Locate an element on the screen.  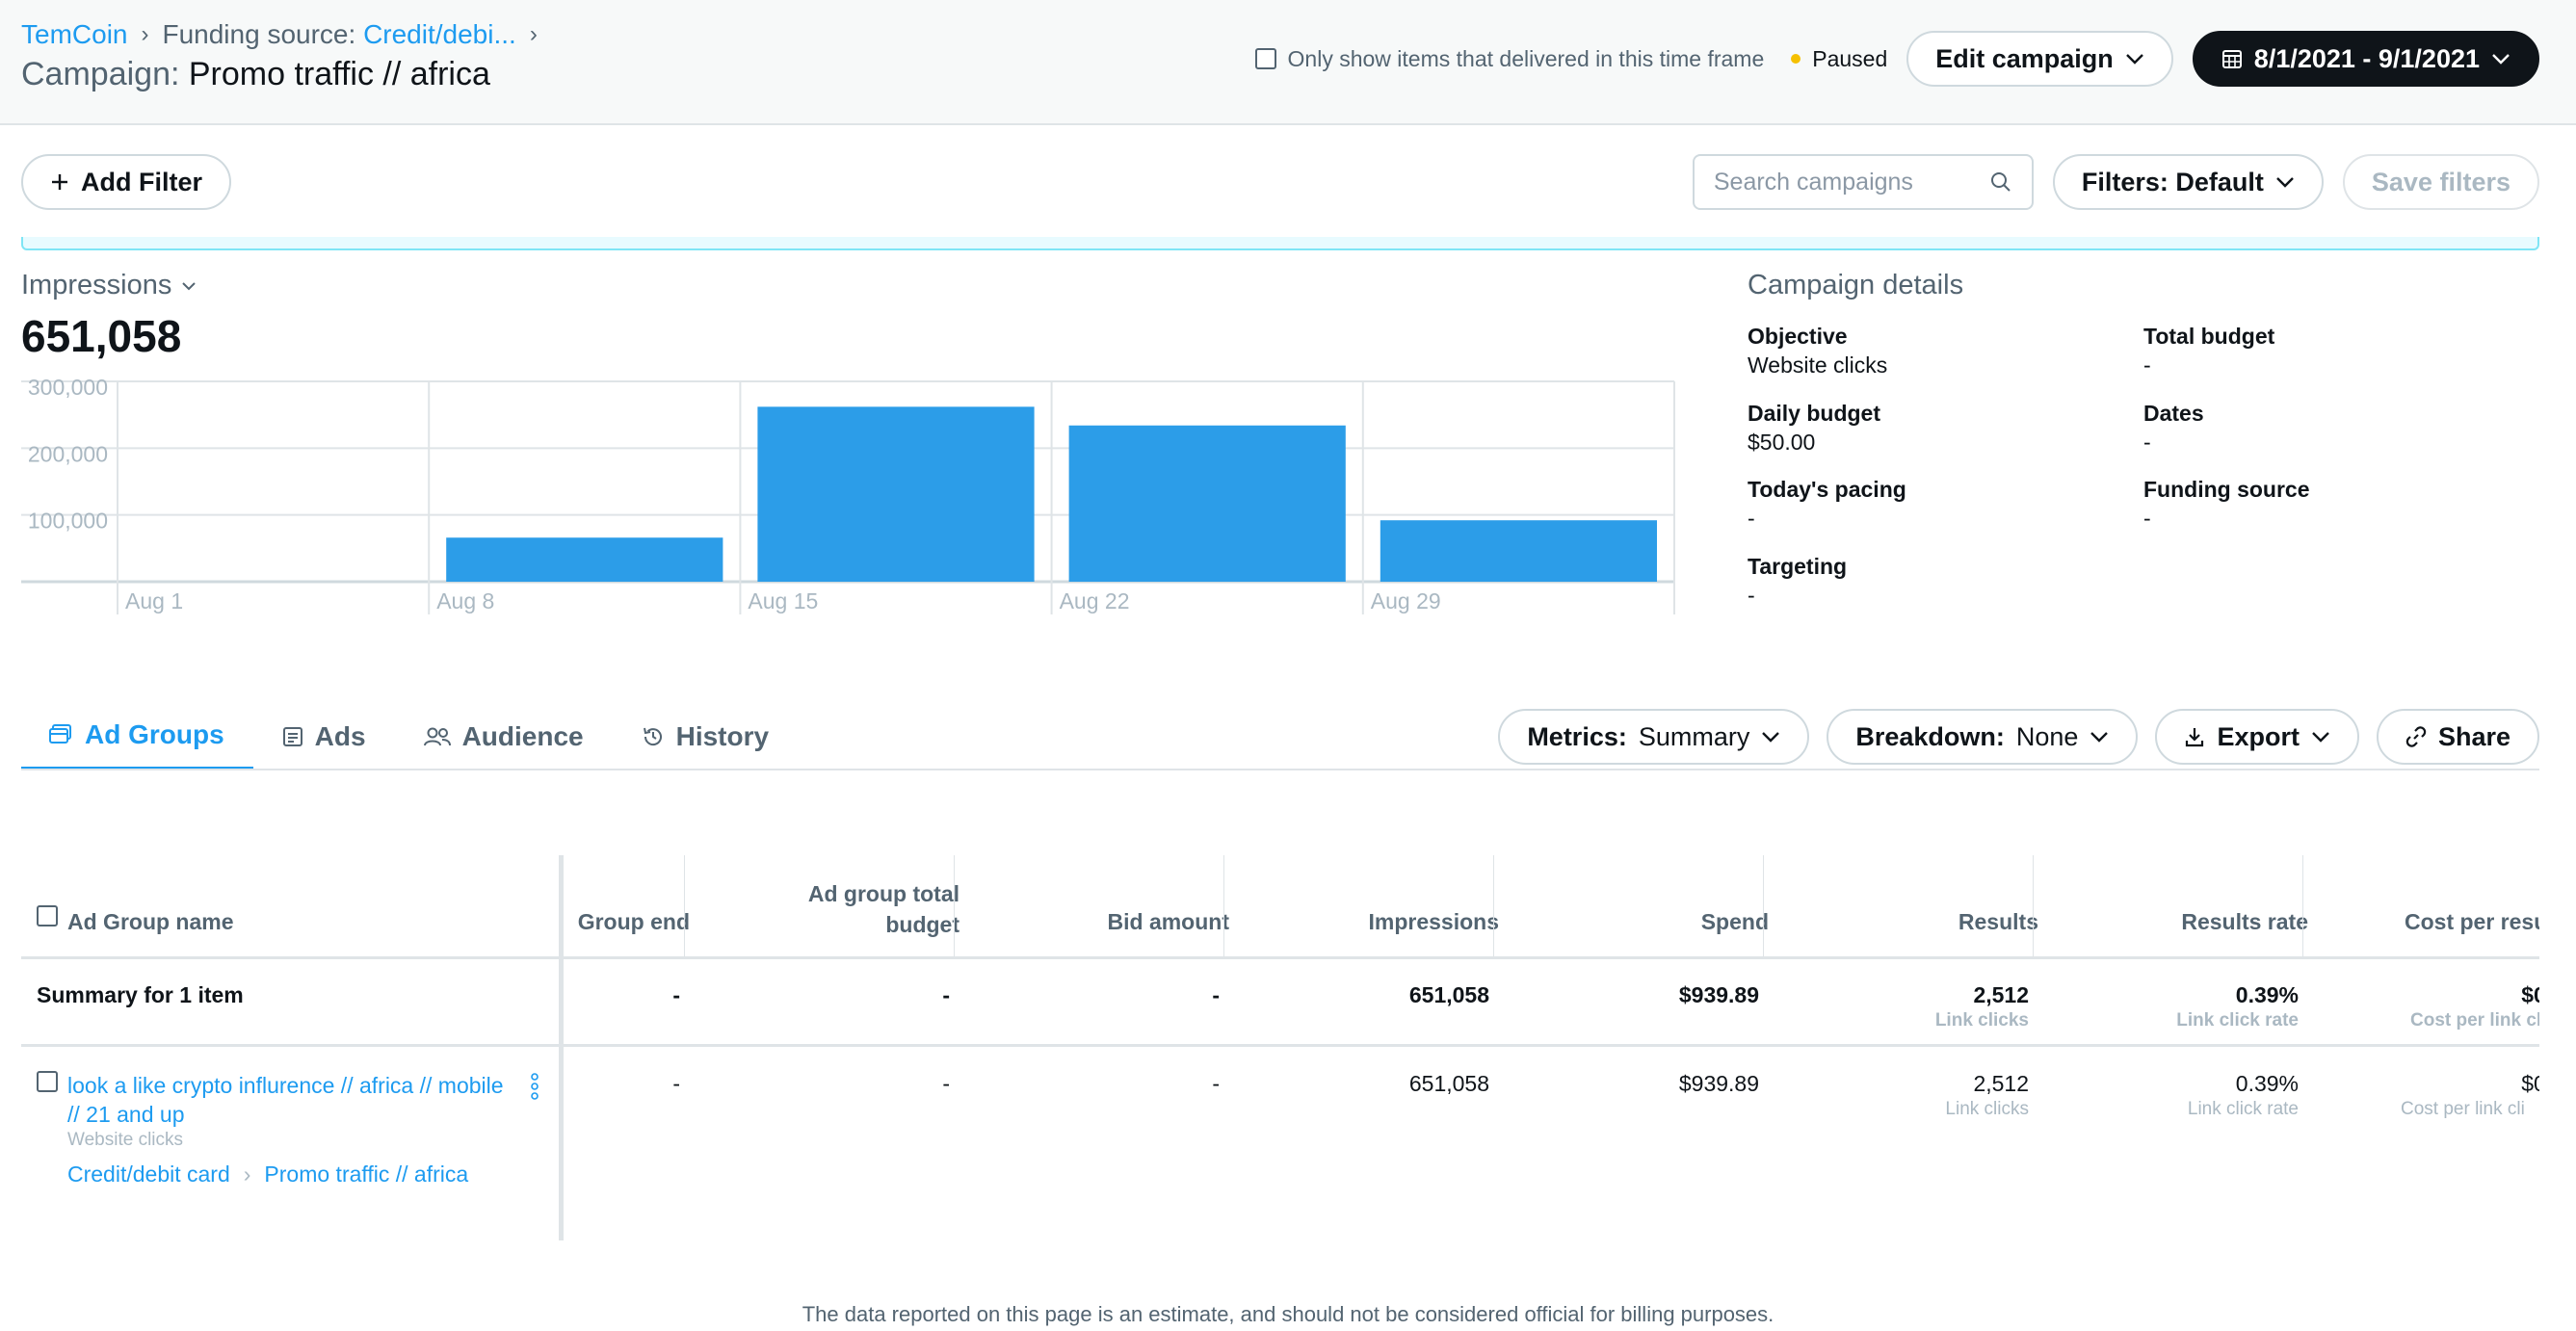
funding-label: Funding source: is located at coordinates (259, 34).